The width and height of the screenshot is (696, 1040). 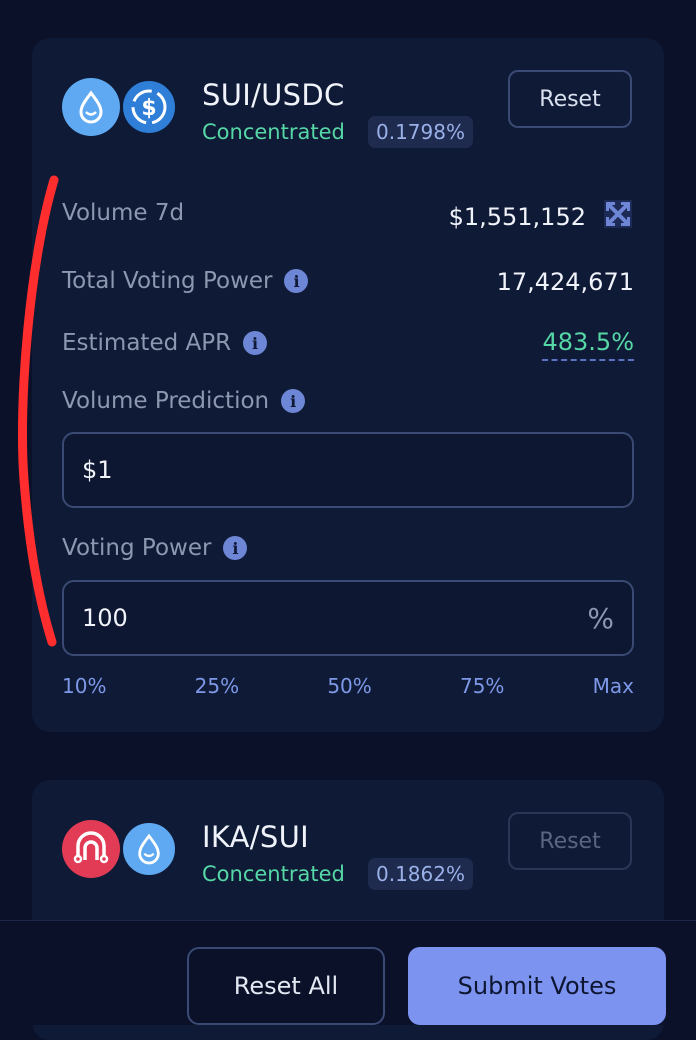 What do you see at coordinates (348, 470) in the screenshot?
I see `volume-prediction-input: $1` at bounding box center [348, 470].